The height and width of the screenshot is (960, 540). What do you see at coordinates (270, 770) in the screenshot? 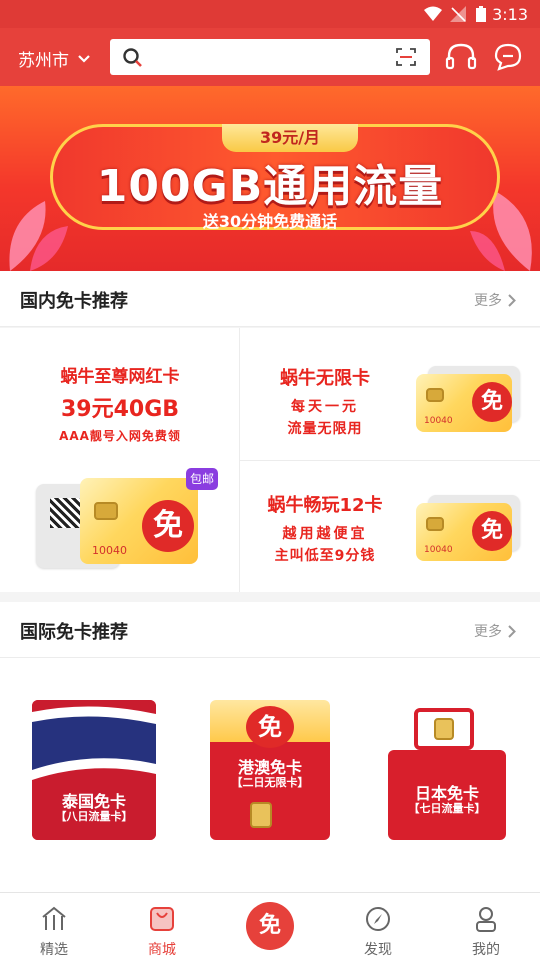
I see `intl-card-hk-macau: 免 港澳免卡 【二日无限卡】` at bounding box center [270, 770].